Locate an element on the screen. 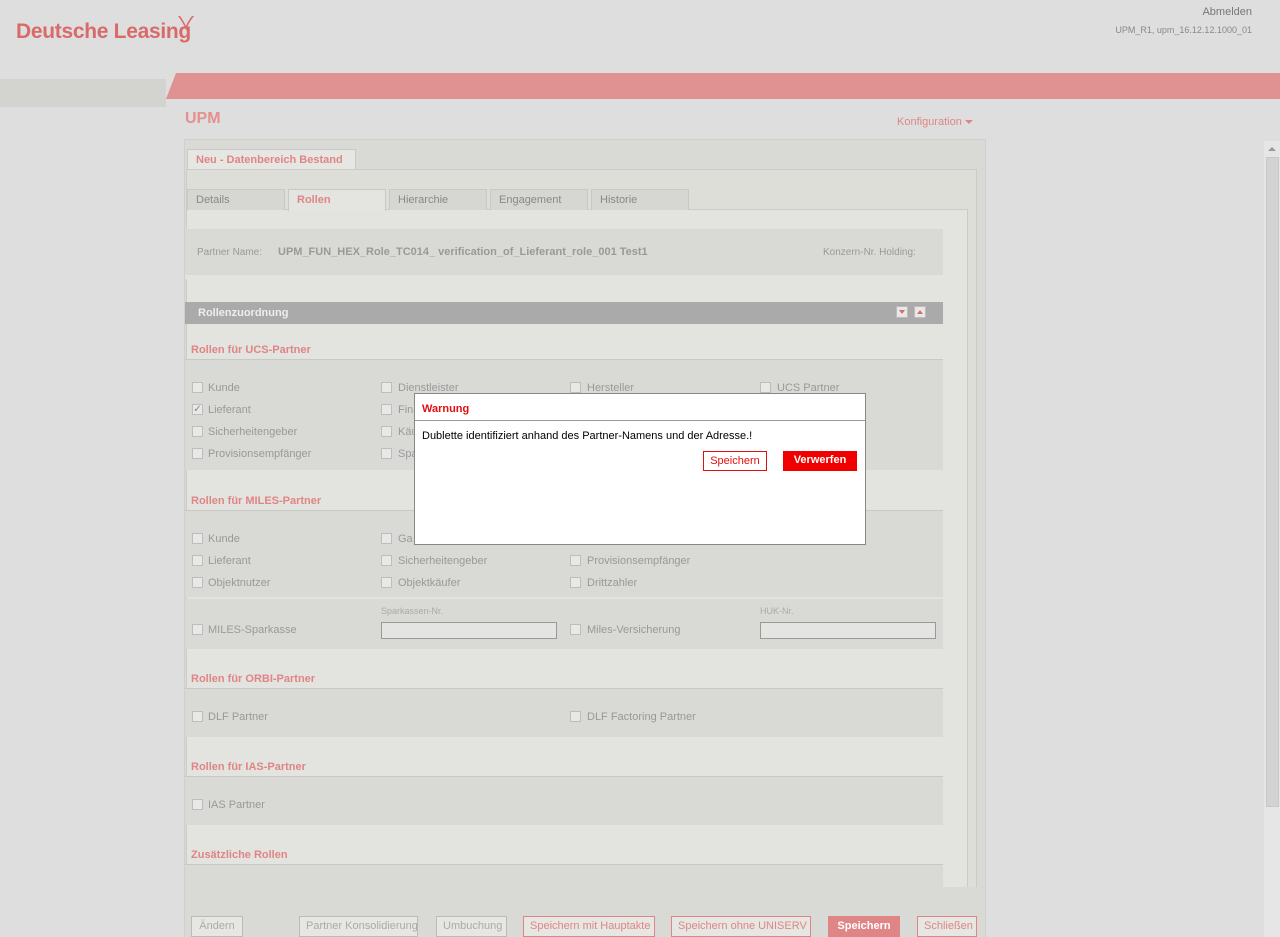 The width and height of the screenshot is (1280, 937). scrollbar-thumb is located at coordinates (1272, 482).